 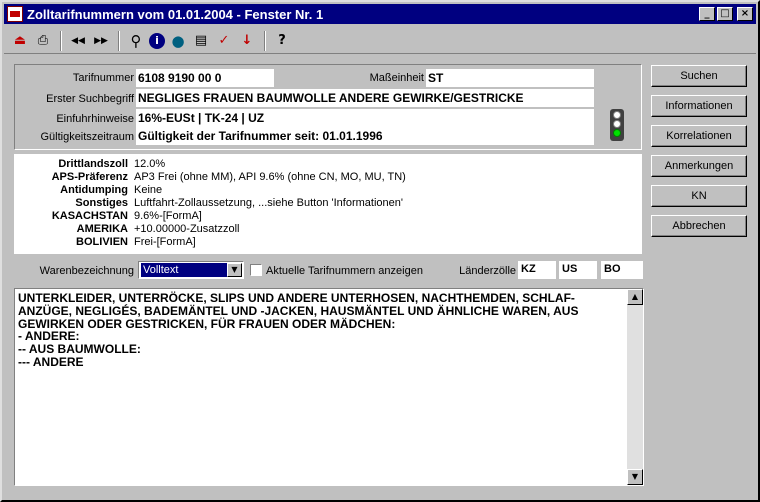 I want to click on duty-label: APS-Präferenz, so click(x=89, y=177).